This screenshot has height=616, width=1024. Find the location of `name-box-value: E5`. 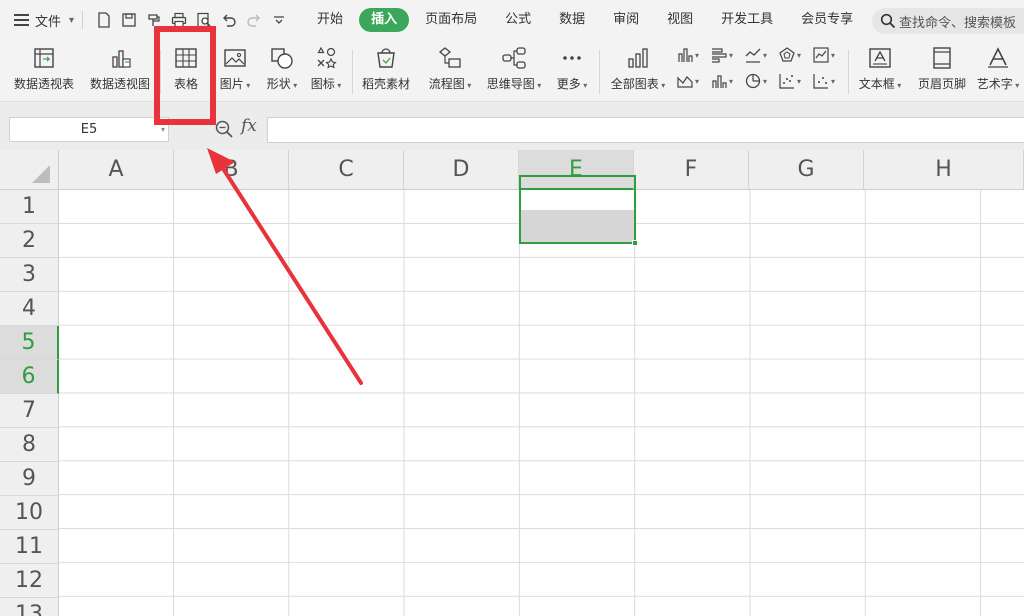

name-box-value: E5 is located at coordinates (89, 129).